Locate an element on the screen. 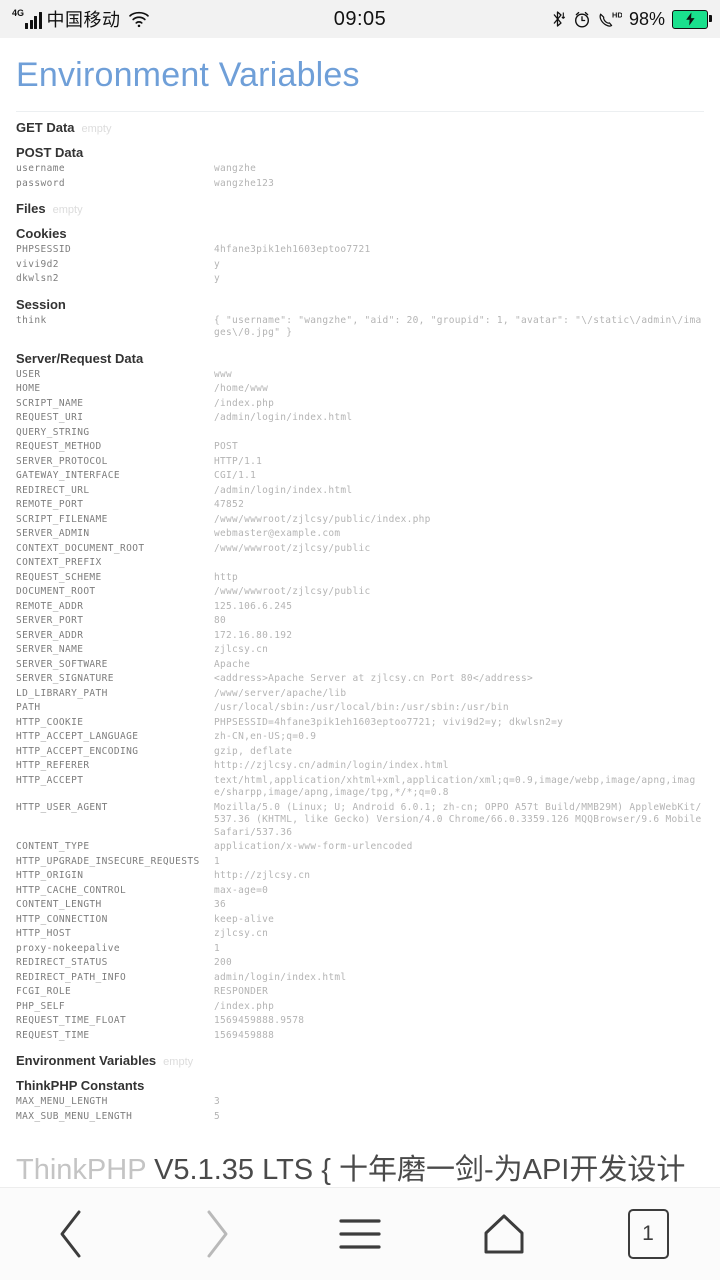  row-key: HTTP_ACCEPT is located at coordinates (50, 780).